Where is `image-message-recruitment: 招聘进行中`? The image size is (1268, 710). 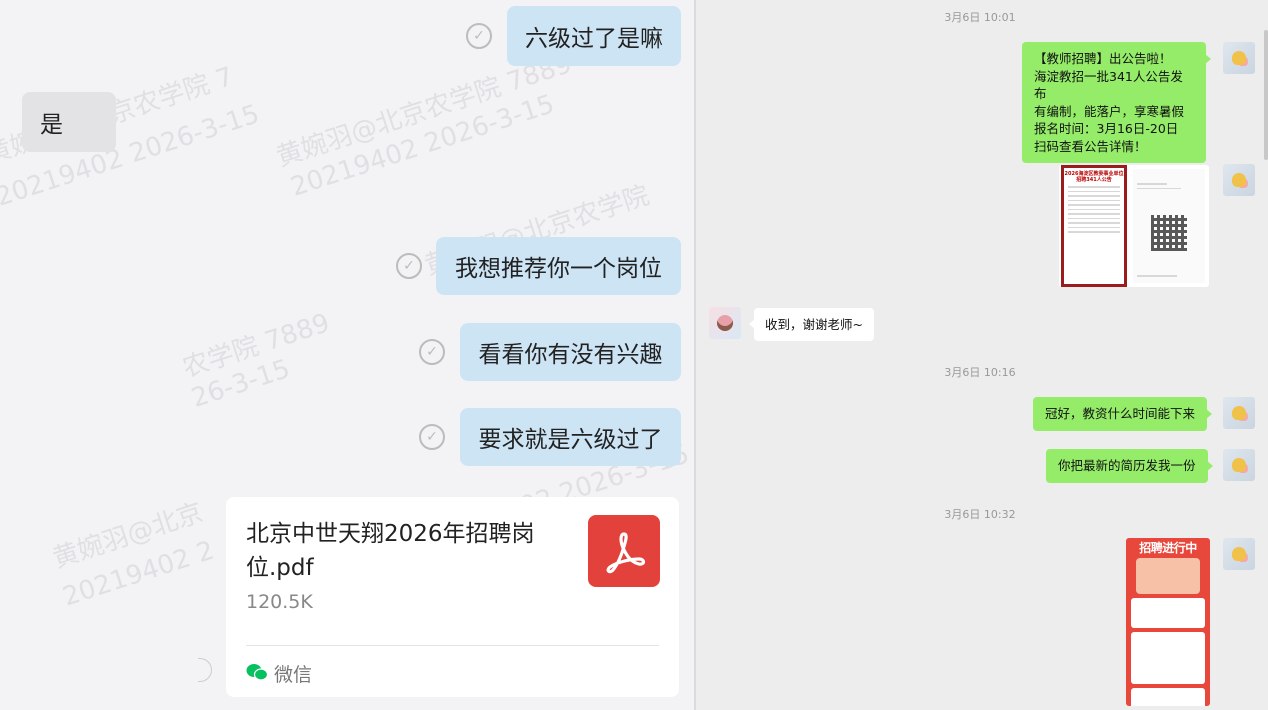
image-message-recruitment: 招聘进行中 is located at coordinates (1168, 622).